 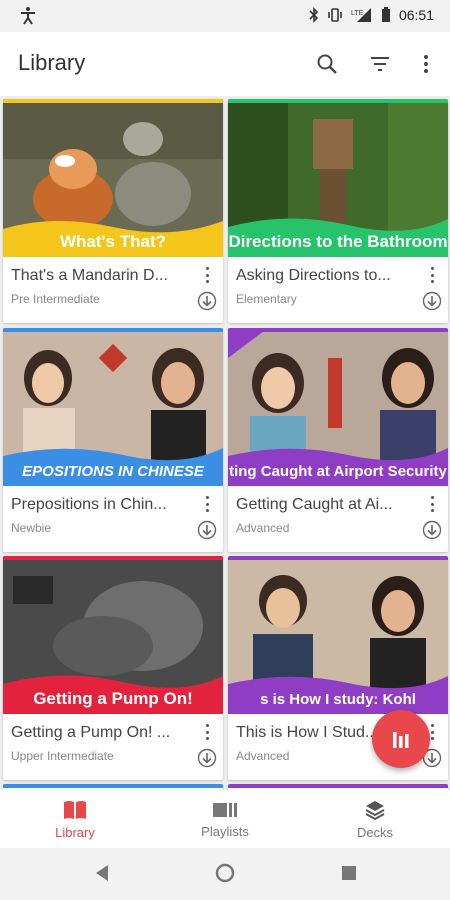 I want to click on thumbnail-caption: Directions to the Bathroom, so click(x=338, y=241).